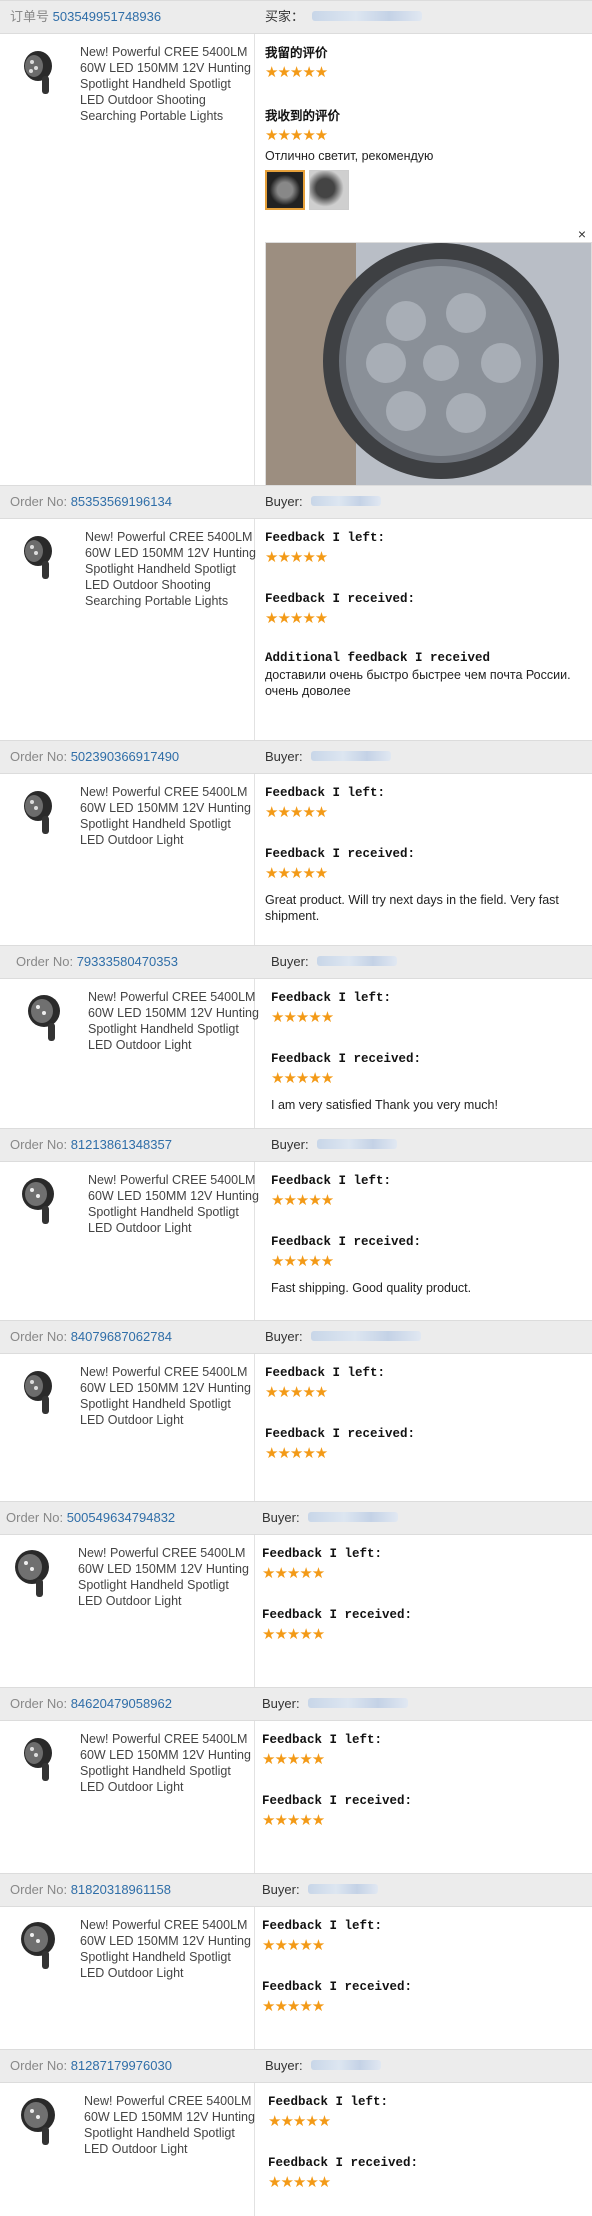 The width and height of the screenshot is (592, 2216). I want to click on close-icon: ×, so click(582, 234).